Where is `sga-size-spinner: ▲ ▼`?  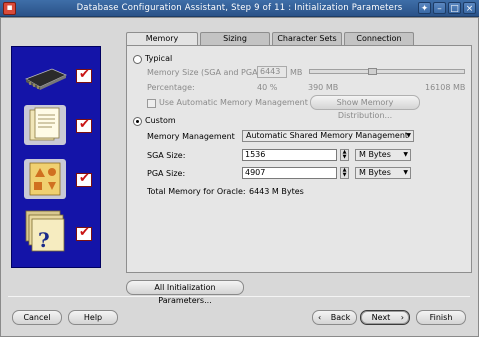 sga-size-spinner: ▲ ▼ is located at coordinates (344, 155).